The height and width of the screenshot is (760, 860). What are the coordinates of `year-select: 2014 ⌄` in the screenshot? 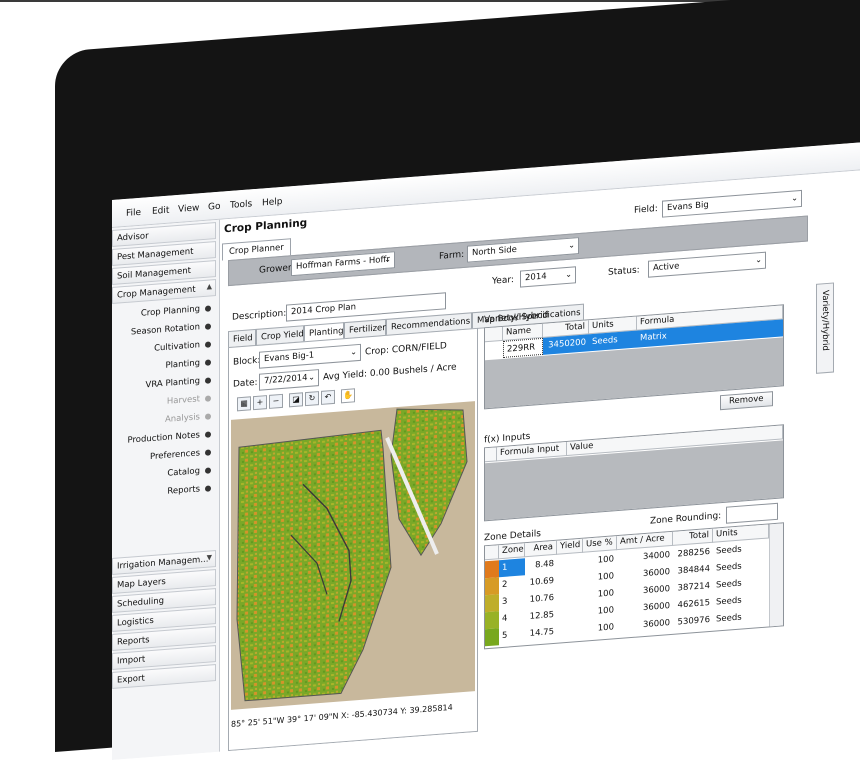 It's located at (548, 277).